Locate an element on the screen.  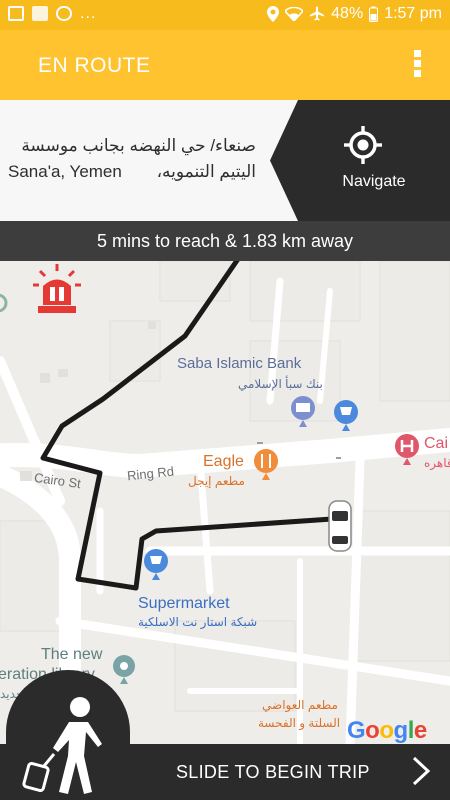
place-label-eagle-ar: مطعم إيجل is located at coordinates (216, 481).